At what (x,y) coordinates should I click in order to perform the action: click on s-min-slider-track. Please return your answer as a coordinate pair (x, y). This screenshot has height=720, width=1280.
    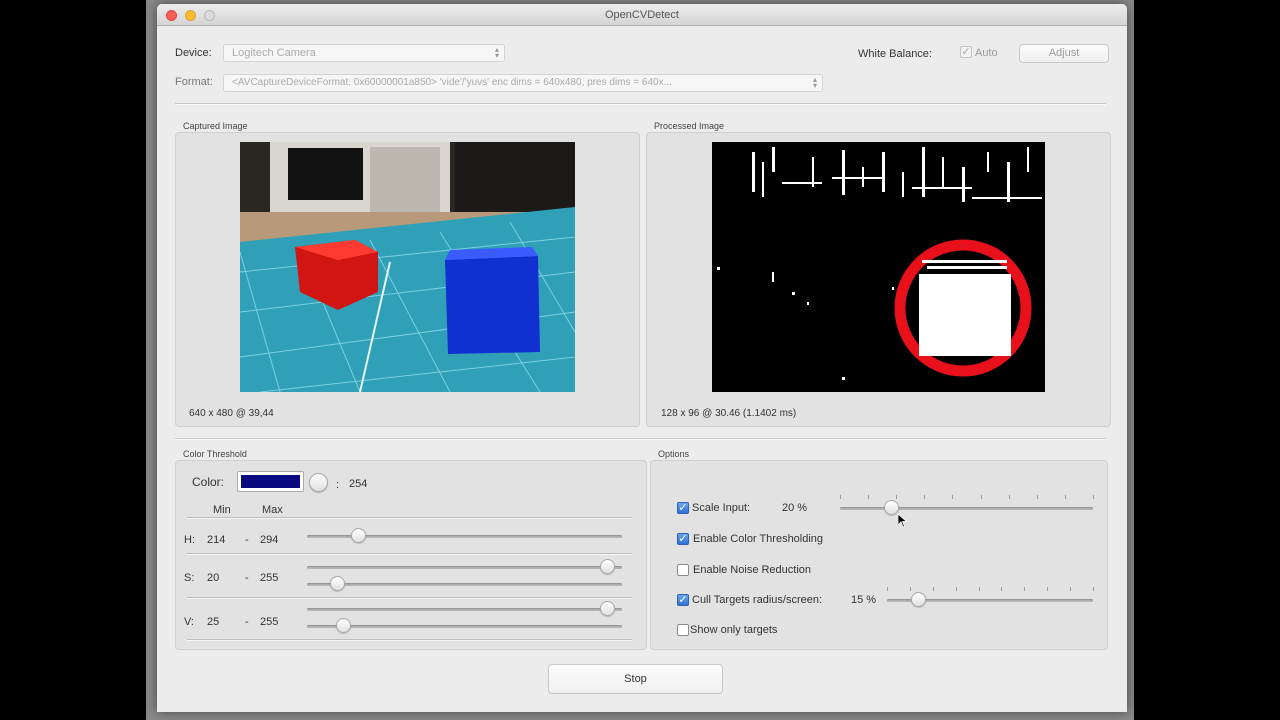
    Looking at the image, I should click on (464, 584).